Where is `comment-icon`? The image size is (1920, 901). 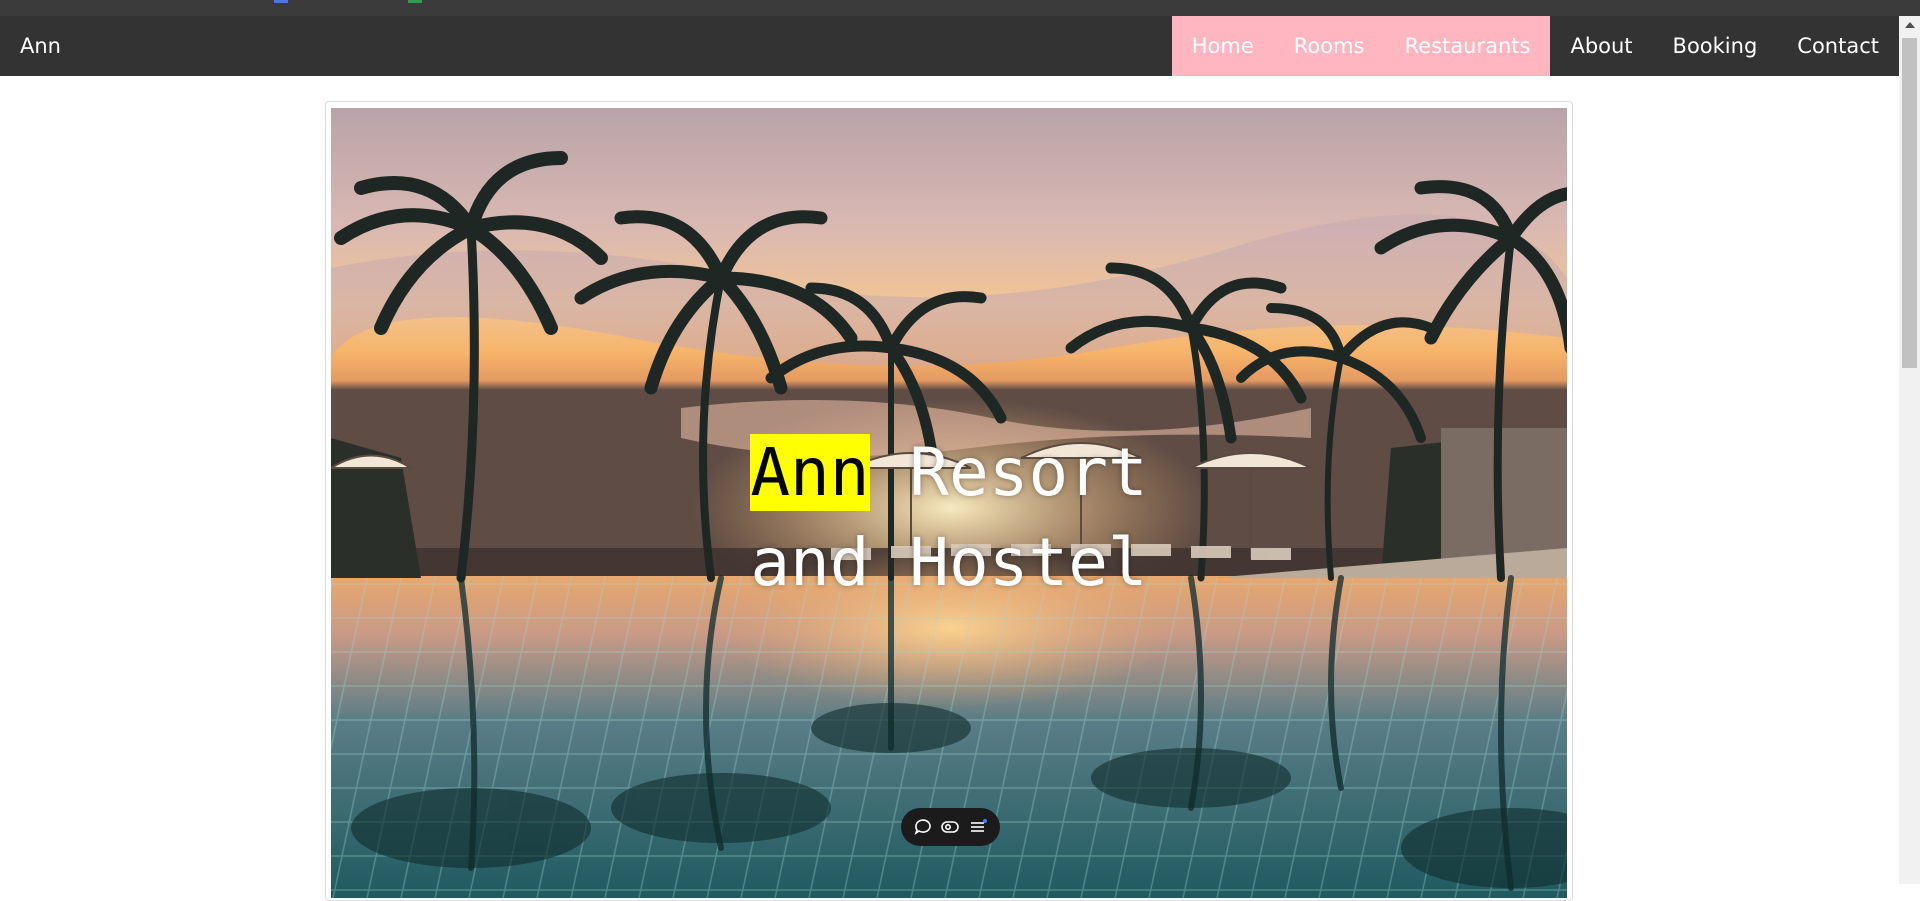
comment-icon is located at coordinates (923, 827).